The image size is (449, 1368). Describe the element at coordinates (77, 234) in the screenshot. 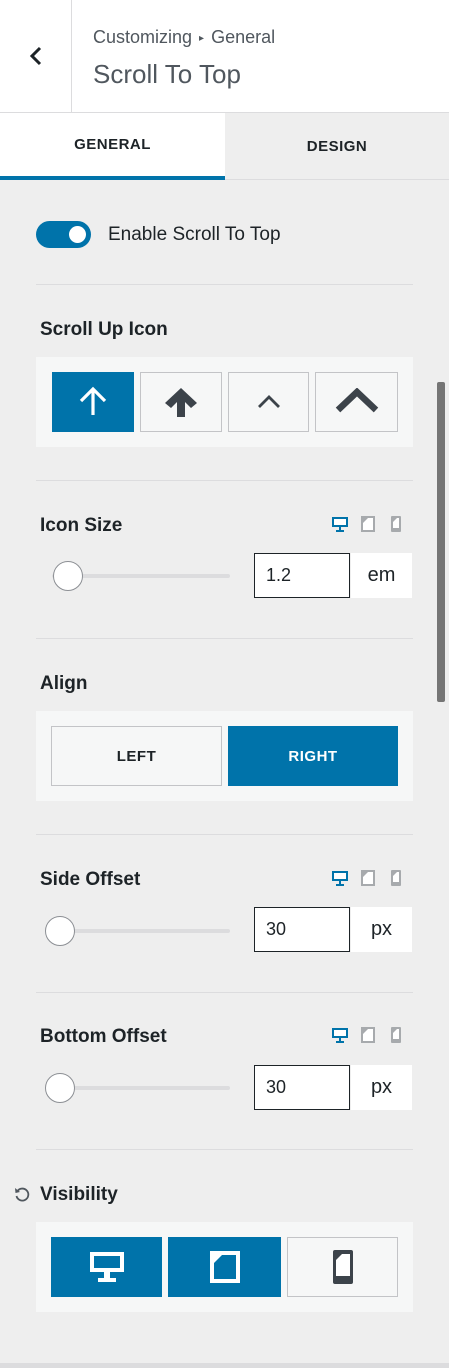

I see `toggle-knob` at that location.